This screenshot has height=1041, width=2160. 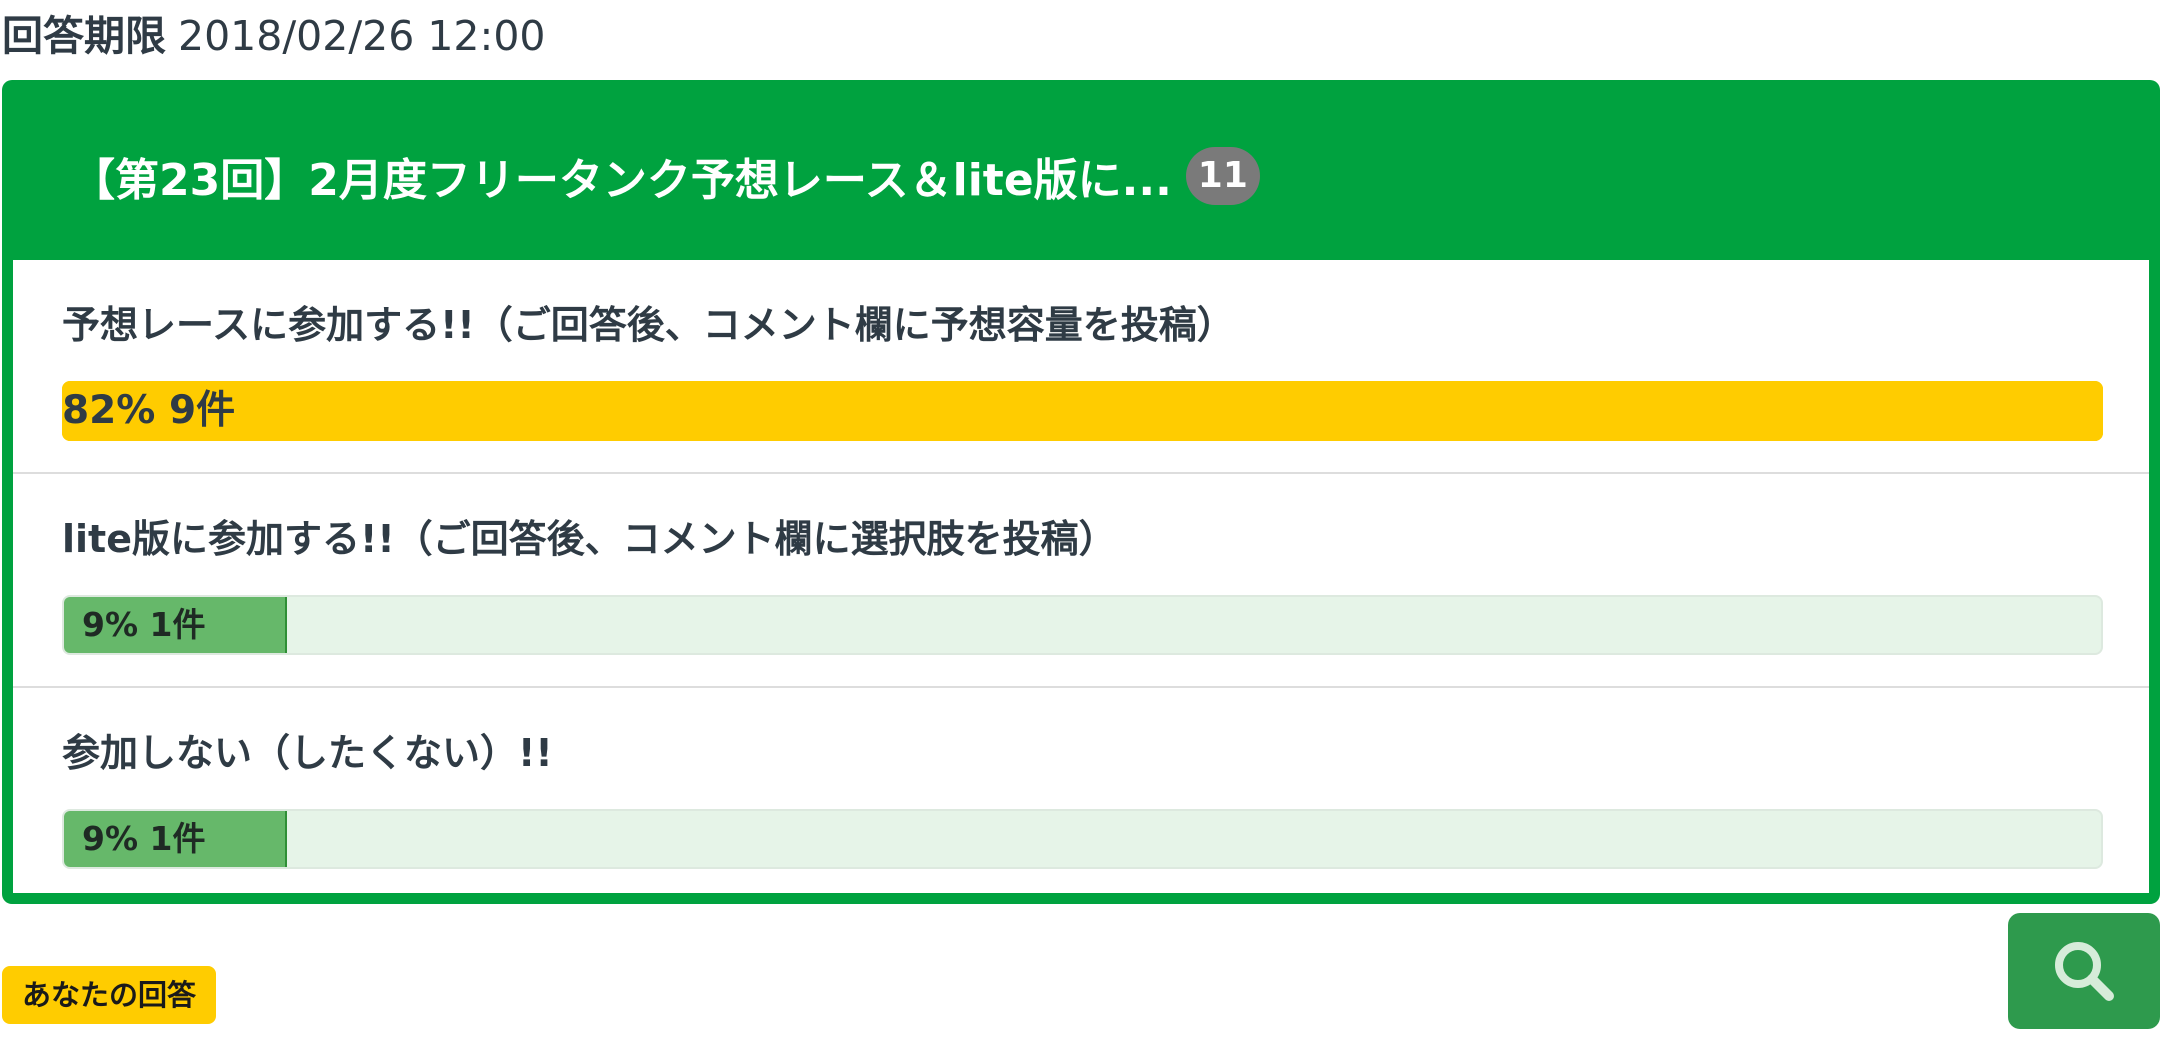 I want to click on poll-option-label: 参加しない（したくない）!!, so click(x=307, y=753).